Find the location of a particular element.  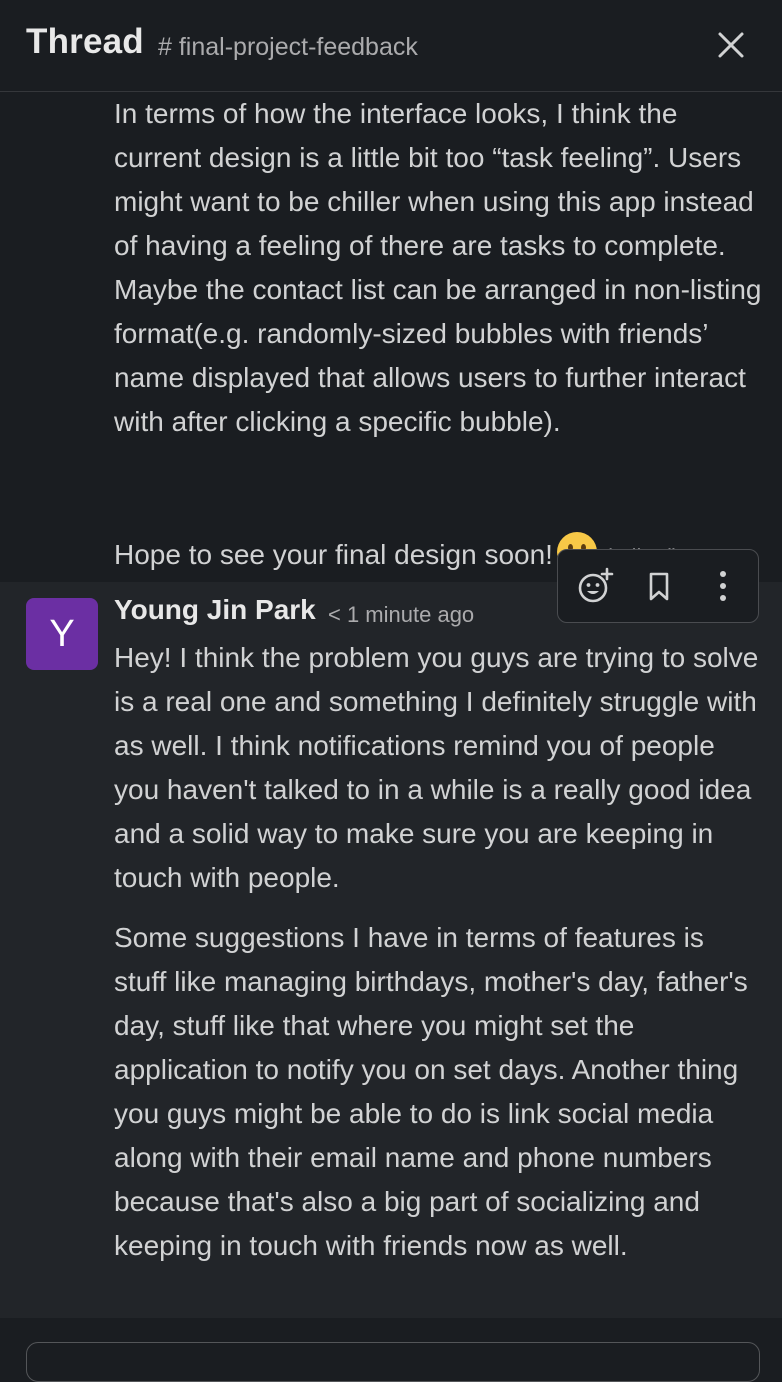

more-actions-button is located at coordinates (723, 586).